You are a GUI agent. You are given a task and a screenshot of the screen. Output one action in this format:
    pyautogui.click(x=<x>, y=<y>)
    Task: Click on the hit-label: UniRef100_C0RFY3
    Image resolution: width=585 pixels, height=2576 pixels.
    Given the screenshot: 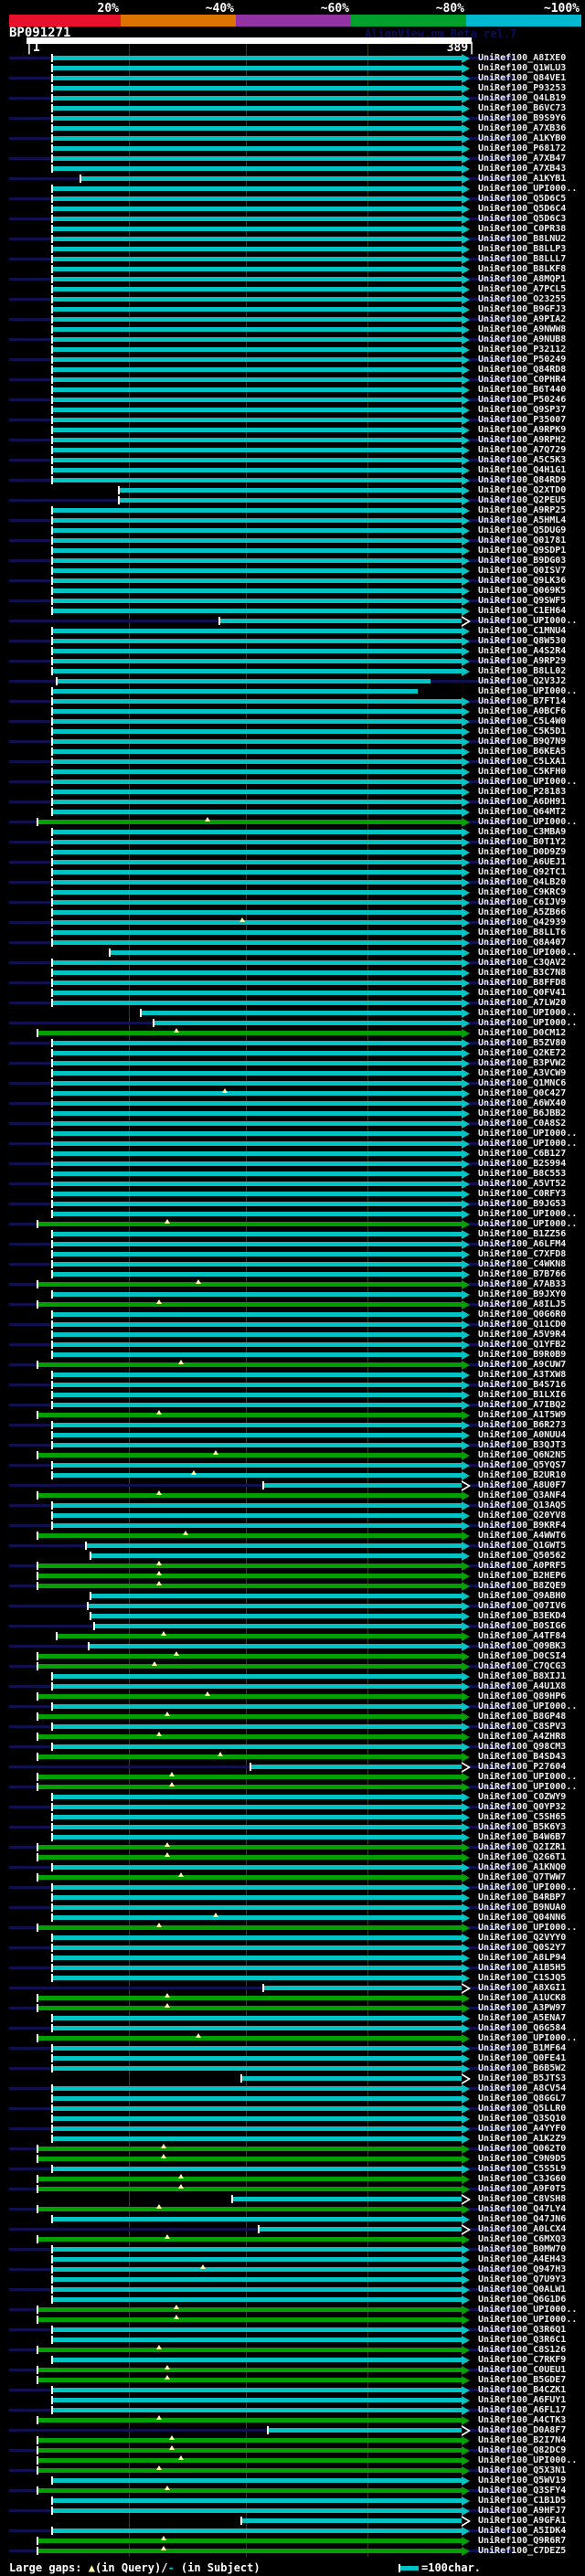 What is the action you would take?
    pyautogui.click(x=531, y=1194)
    